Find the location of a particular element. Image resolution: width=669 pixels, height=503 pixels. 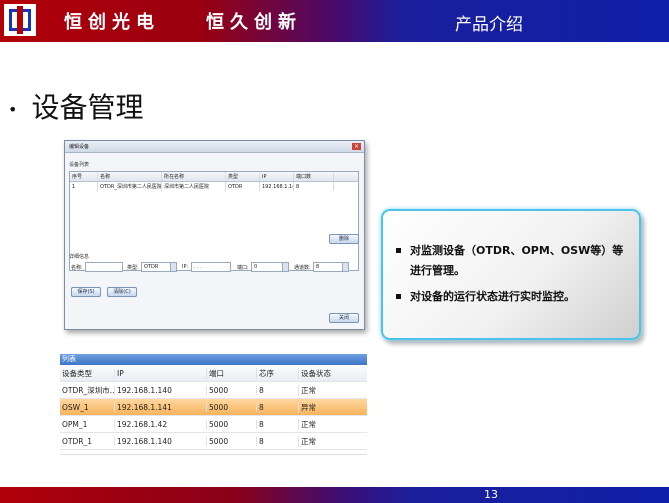

company-logo is located at coordinates (20, 20).